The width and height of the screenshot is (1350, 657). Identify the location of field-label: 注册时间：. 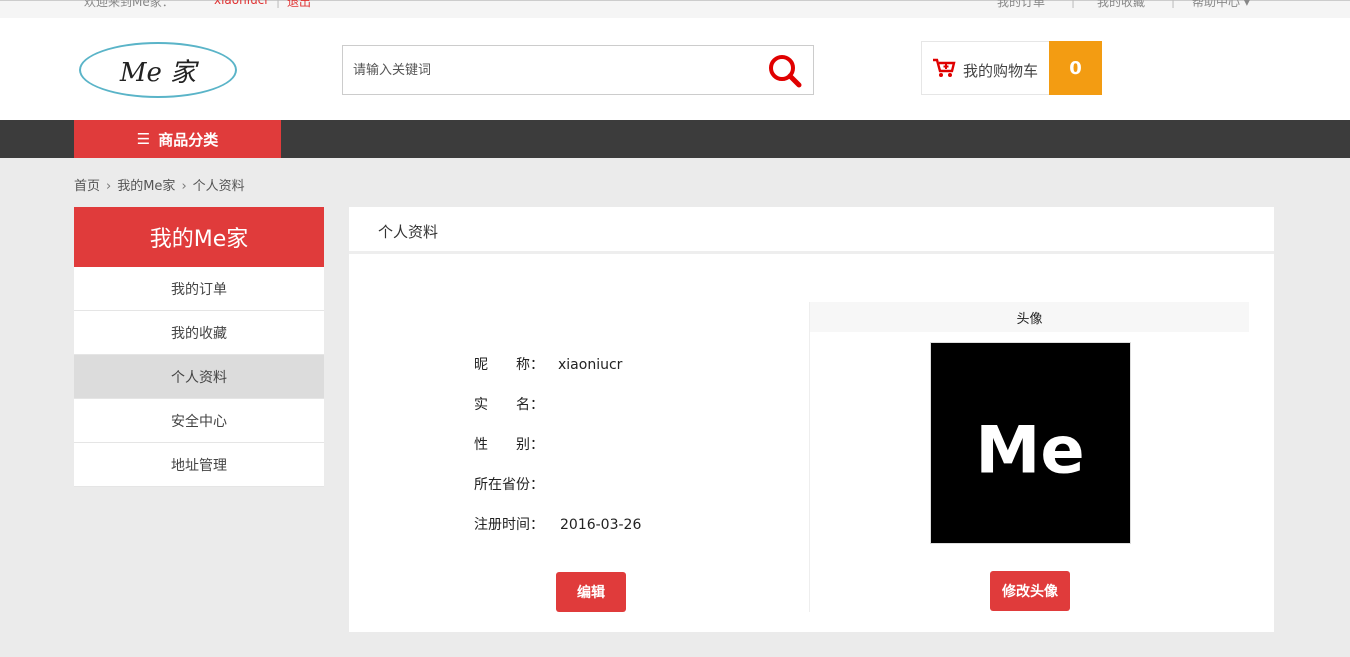
(509, 525).